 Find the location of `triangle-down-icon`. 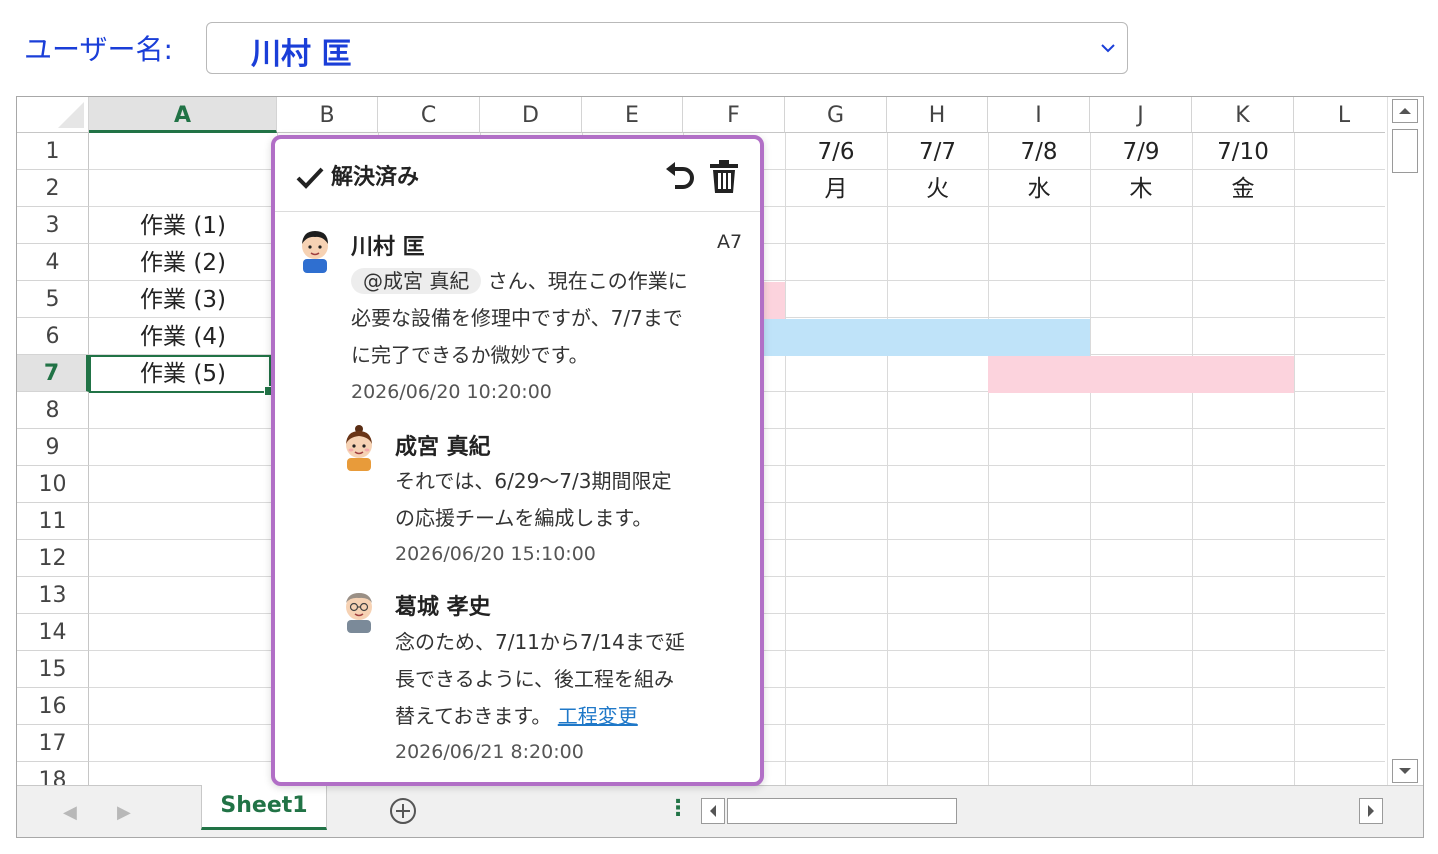

triangle-down-icon is located at coordinates (1405, 771).